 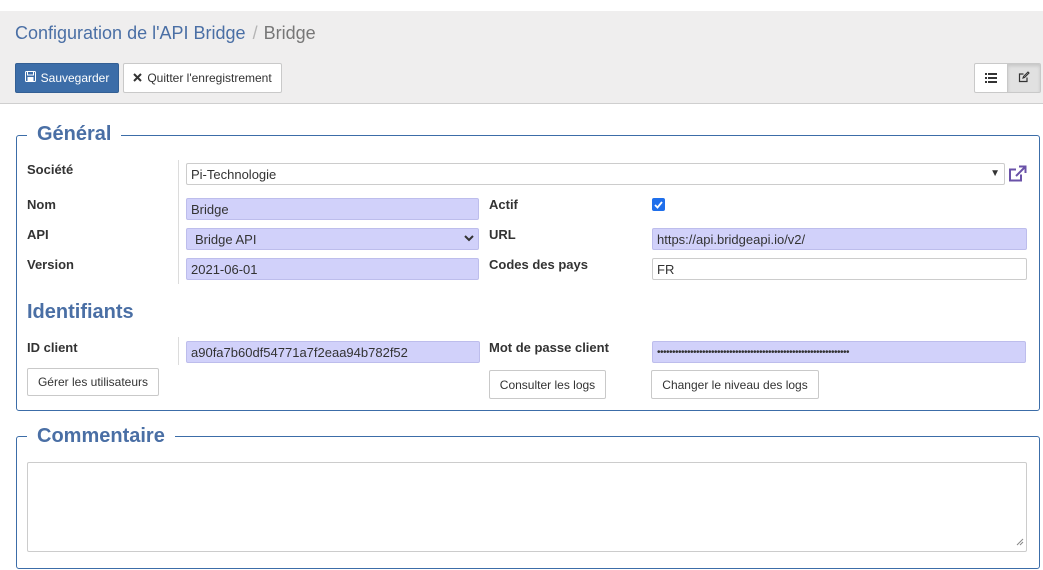 I want to click on societe-select: Pi-Technologie ▼, so click(x=595, y=174).